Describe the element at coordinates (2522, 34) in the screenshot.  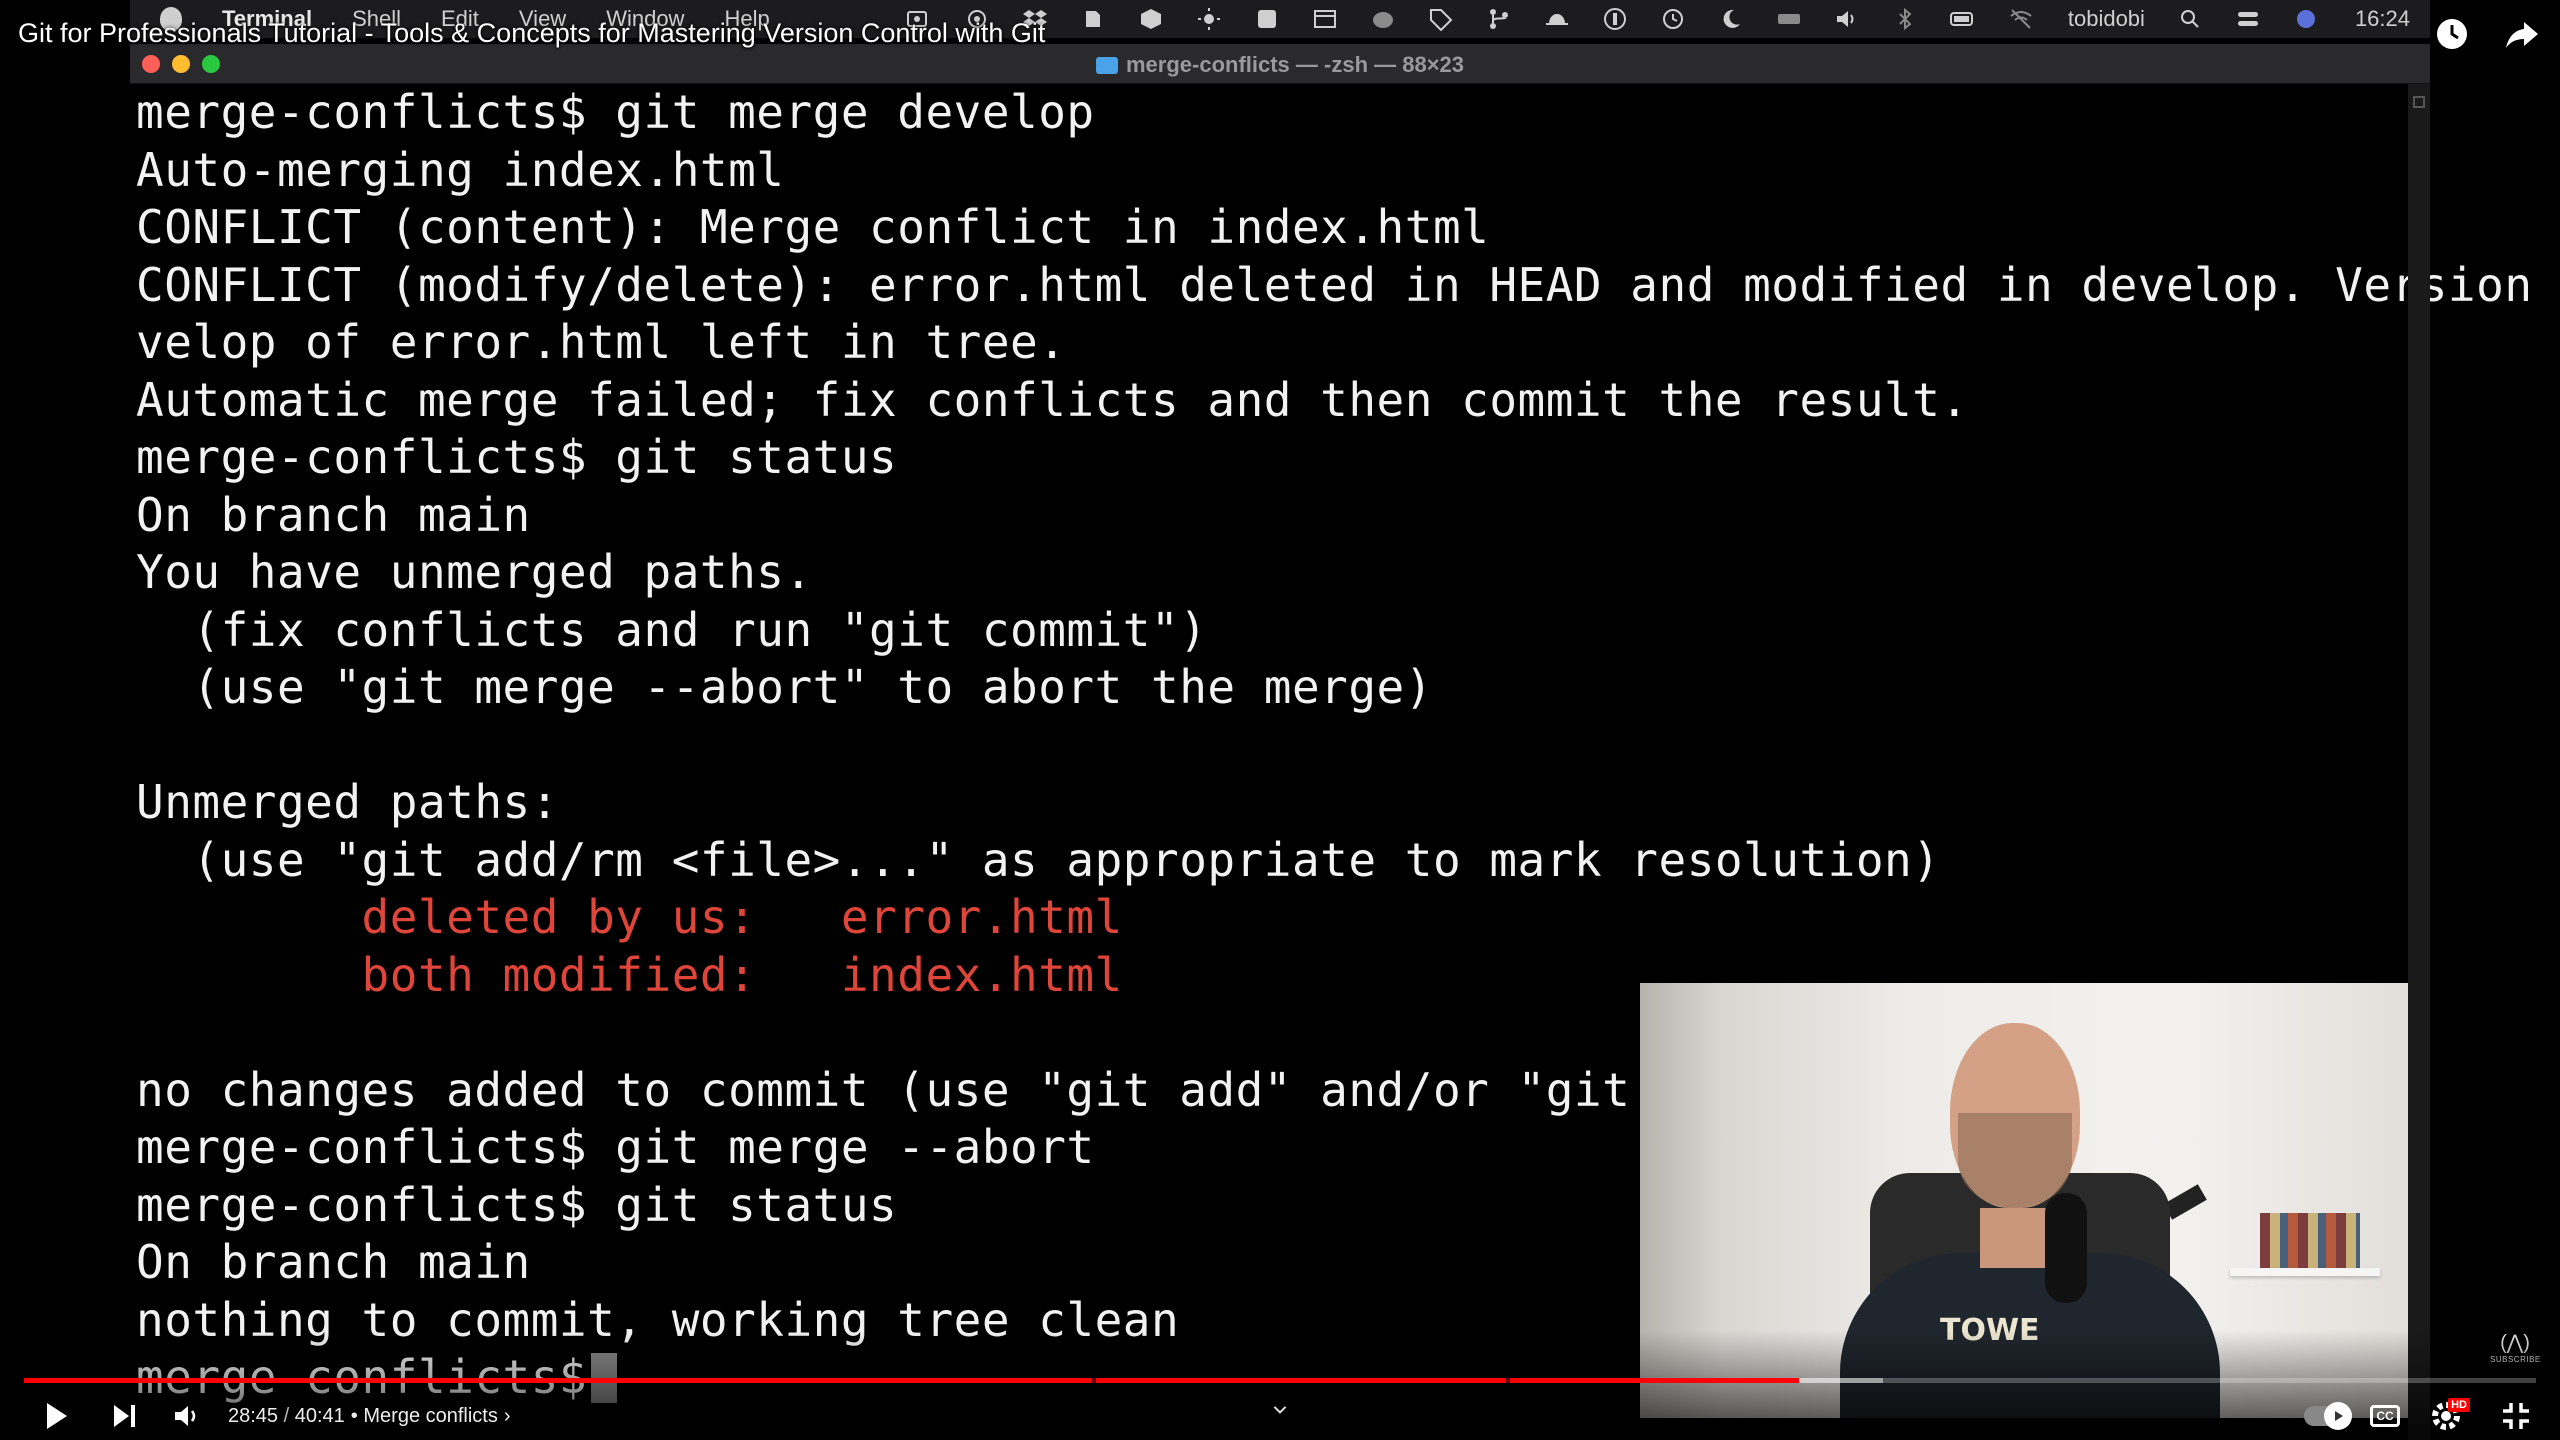
I see `share-icon` at that location.